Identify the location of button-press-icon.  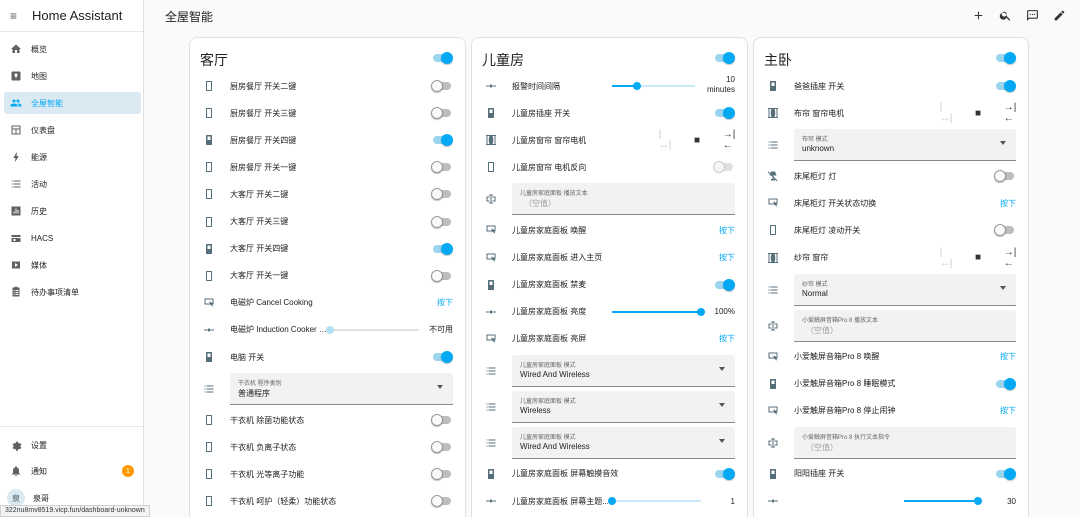
(491, 339).